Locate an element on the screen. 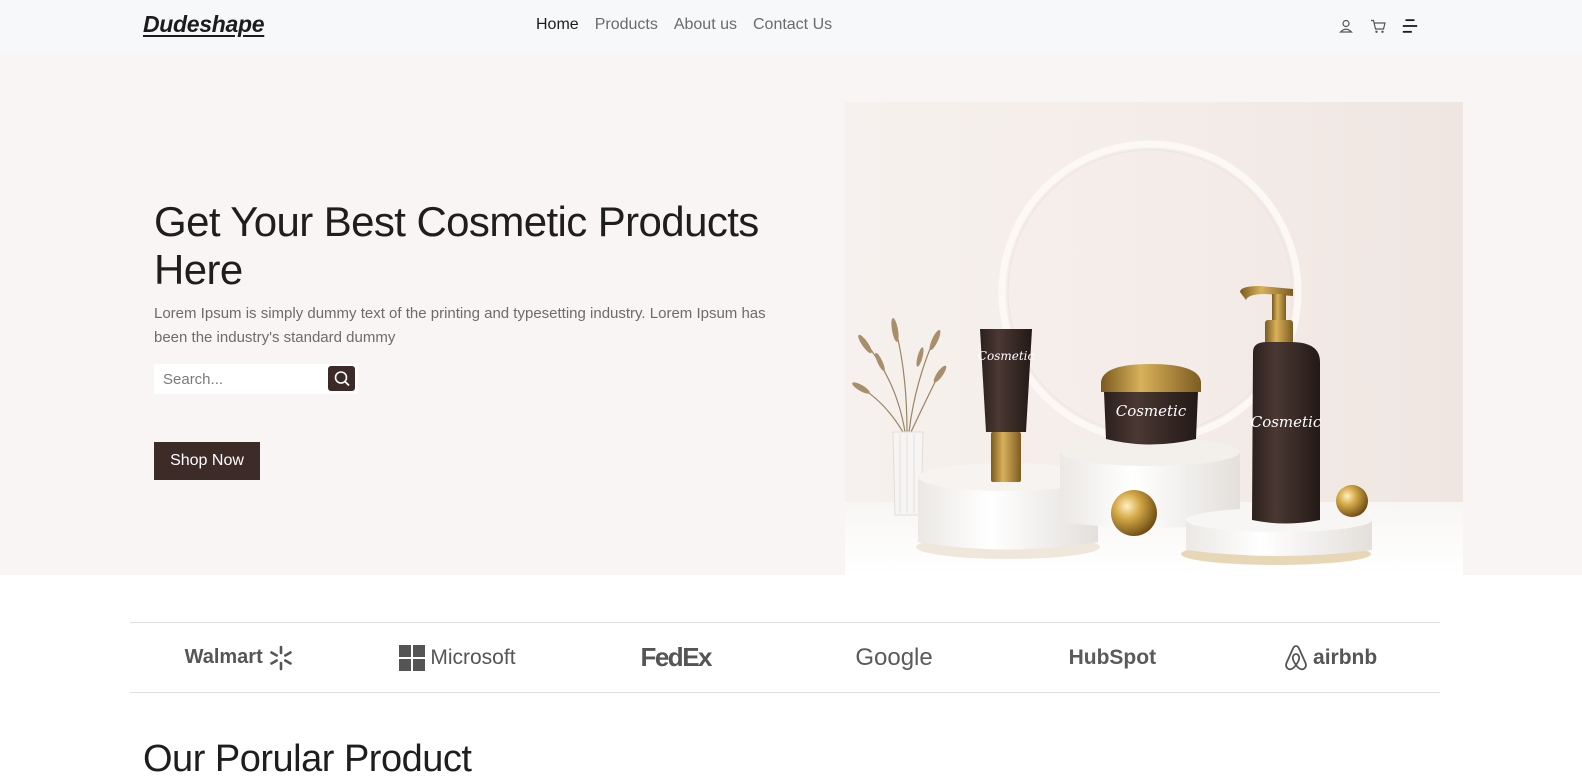 The height and width of the screenshot is (784, 1582). airbnb-belo-icon is located at coordinates (1296, 657).